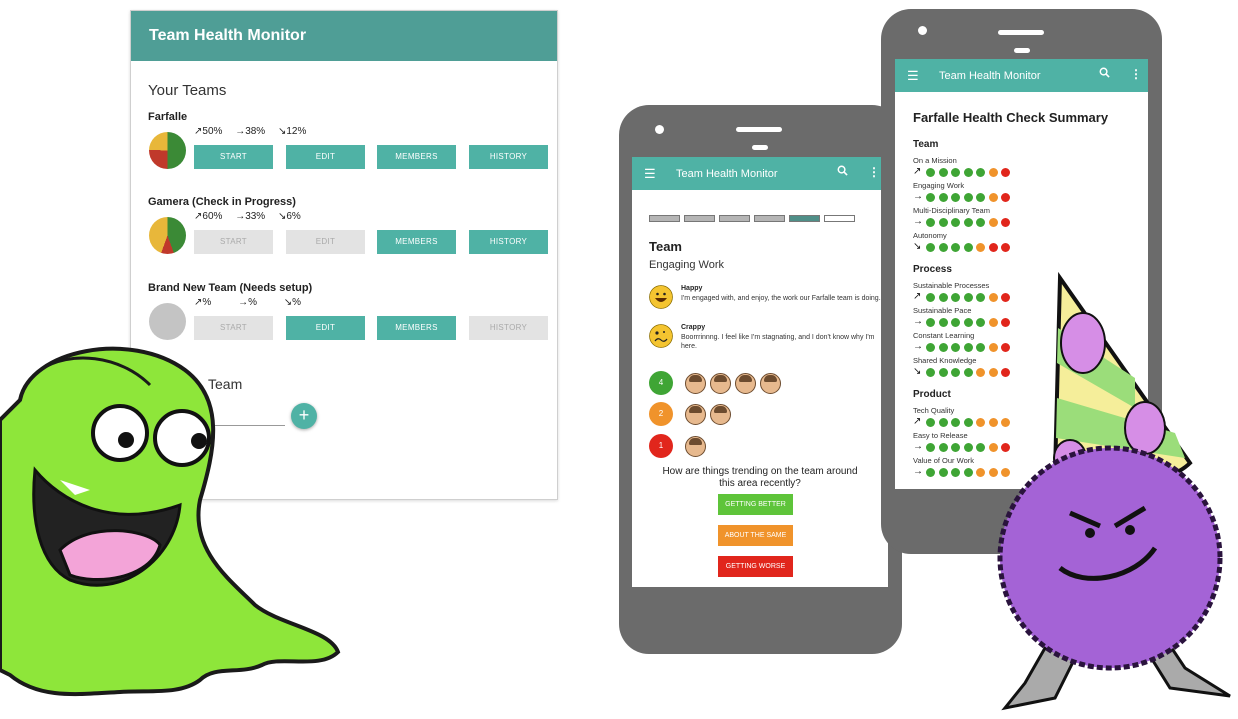 The image size is (1238, 719). What do you see at coordinates (922, 30) in the screenshot?
I see `phone-camera` at bounding box center [922, 30].